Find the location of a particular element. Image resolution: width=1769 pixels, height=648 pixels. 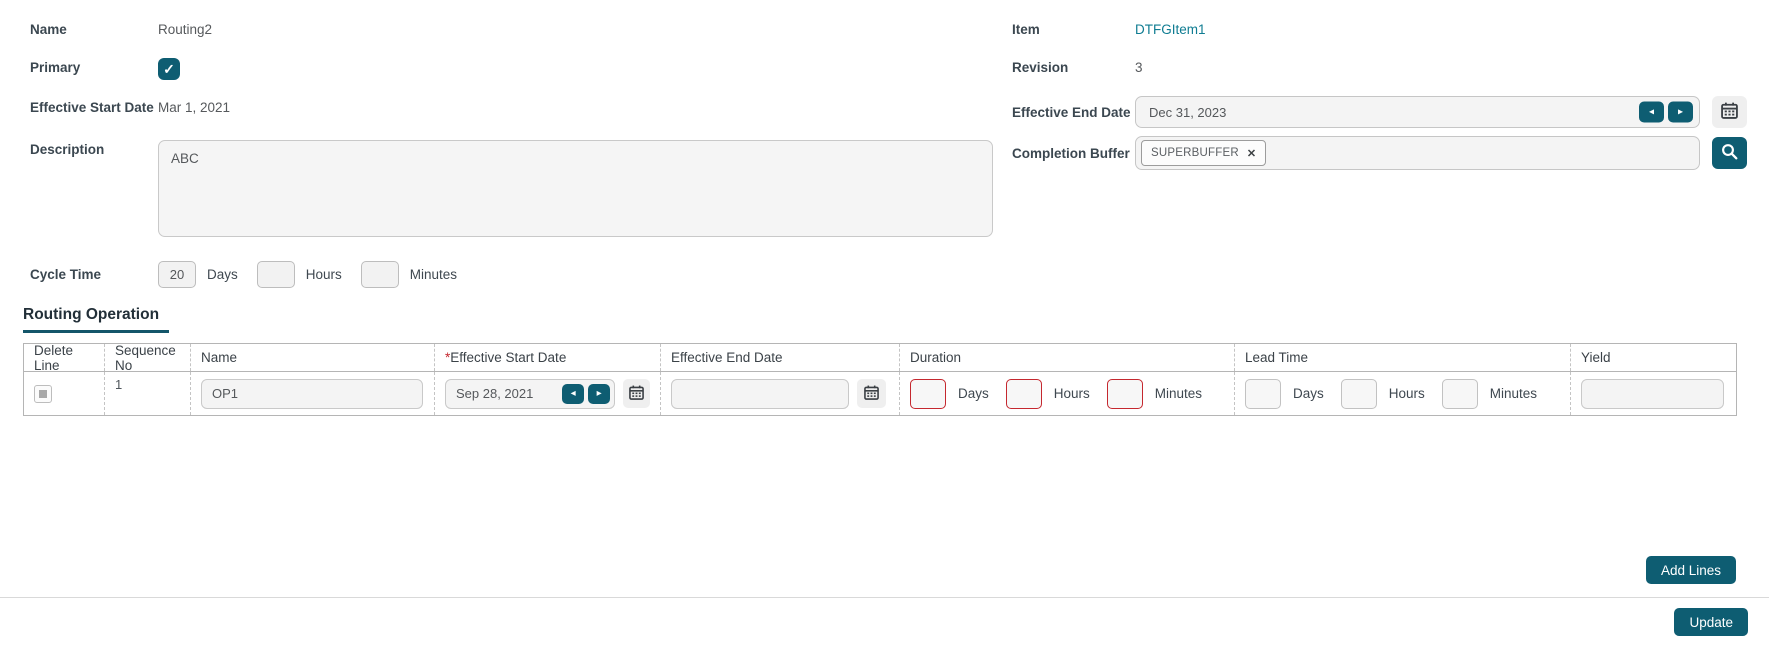

date-prev-button: ◂ is located at coordinates (1651, 112).